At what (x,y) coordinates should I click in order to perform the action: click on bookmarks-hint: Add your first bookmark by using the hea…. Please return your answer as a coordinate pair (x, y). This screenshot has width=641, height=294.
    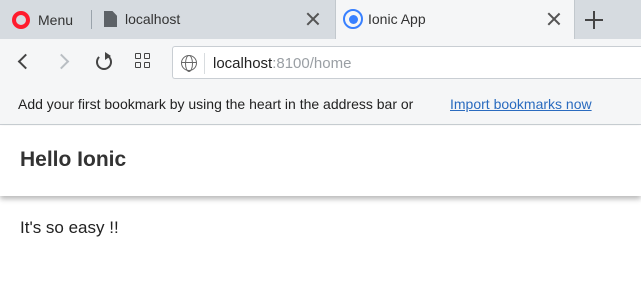
    Looking at the image, I should click on (216, 104).